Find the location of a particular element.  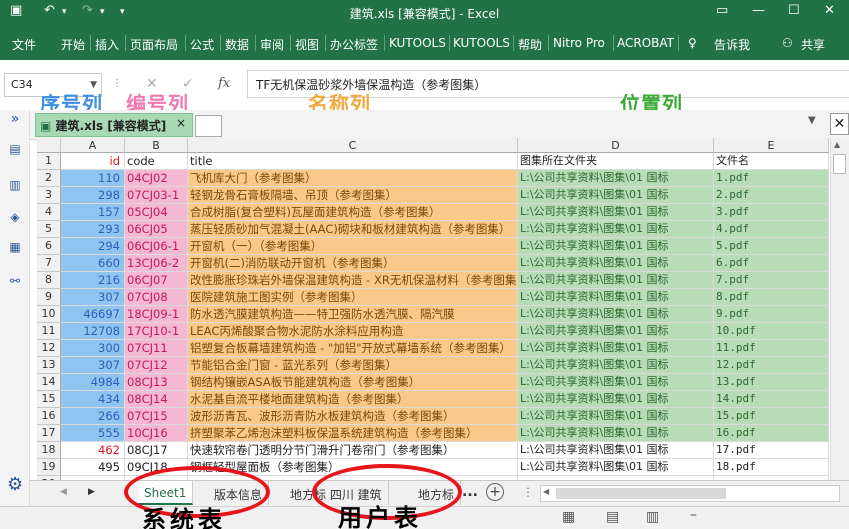

row-header: 4 is located at coordinates (49, 212).